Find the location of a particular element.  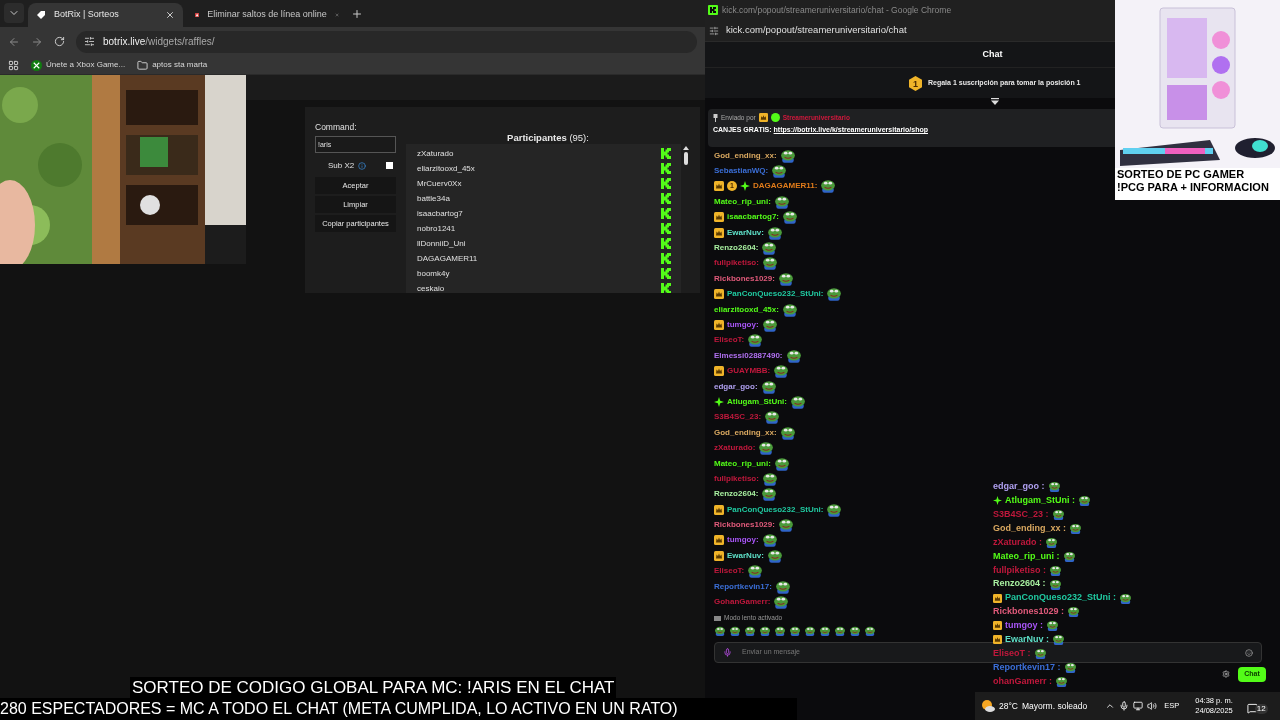

reload-icon is located at coordinates (59, 41).